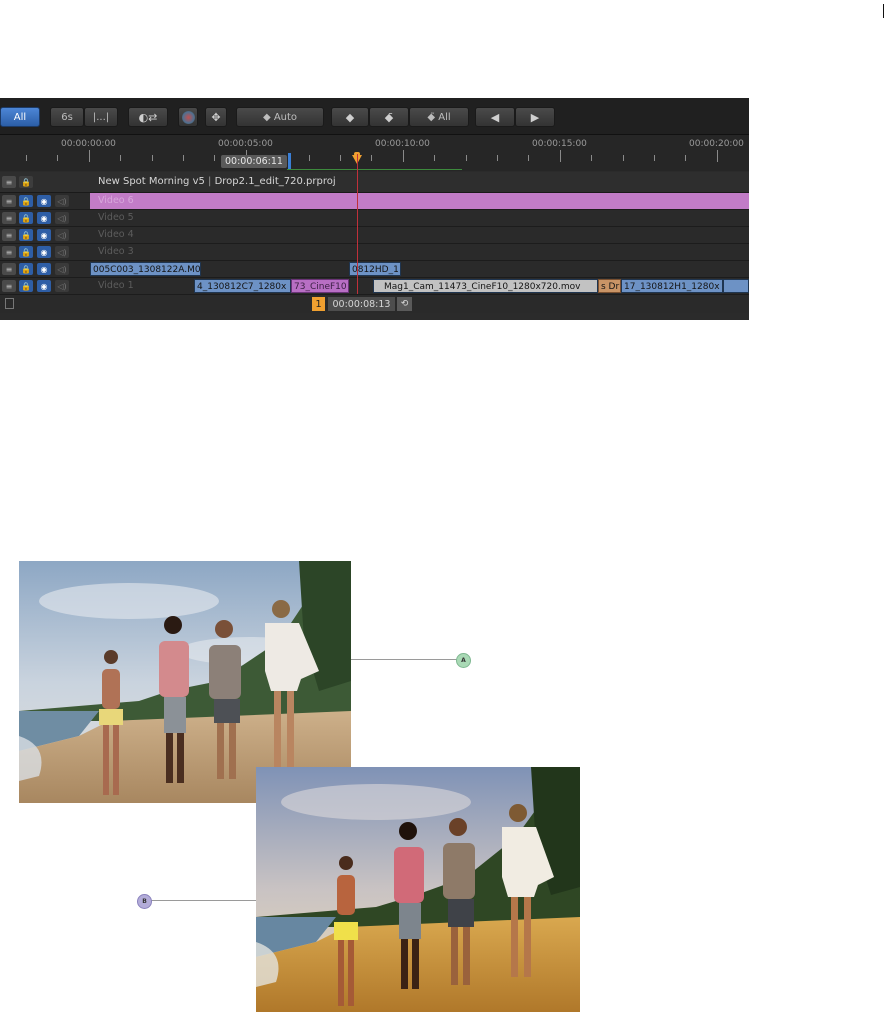 This screenshot has height=1030, width=892. What do you see at coordinates (145, 269) in the screenshot?
I see `timeline-clip: 005C003_1308122A.M0` at bounding box center [145, 269].